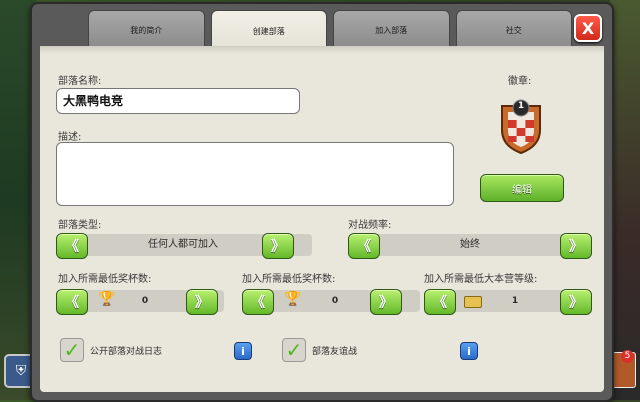  I want to click on min-builder-trophies-label: 加入所需最低奖杯数:, so click(289, 279).